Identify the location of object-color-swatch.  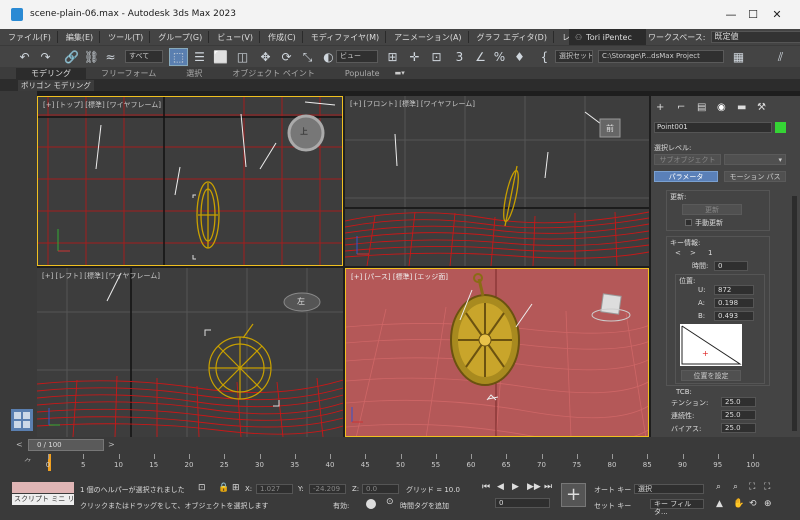
(780, 127).